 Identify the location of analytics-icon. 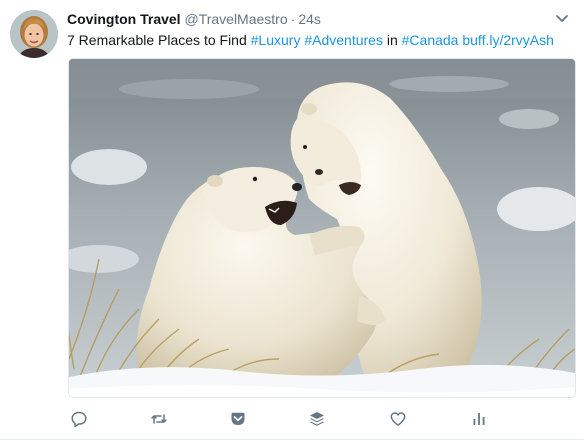
(479, 419).